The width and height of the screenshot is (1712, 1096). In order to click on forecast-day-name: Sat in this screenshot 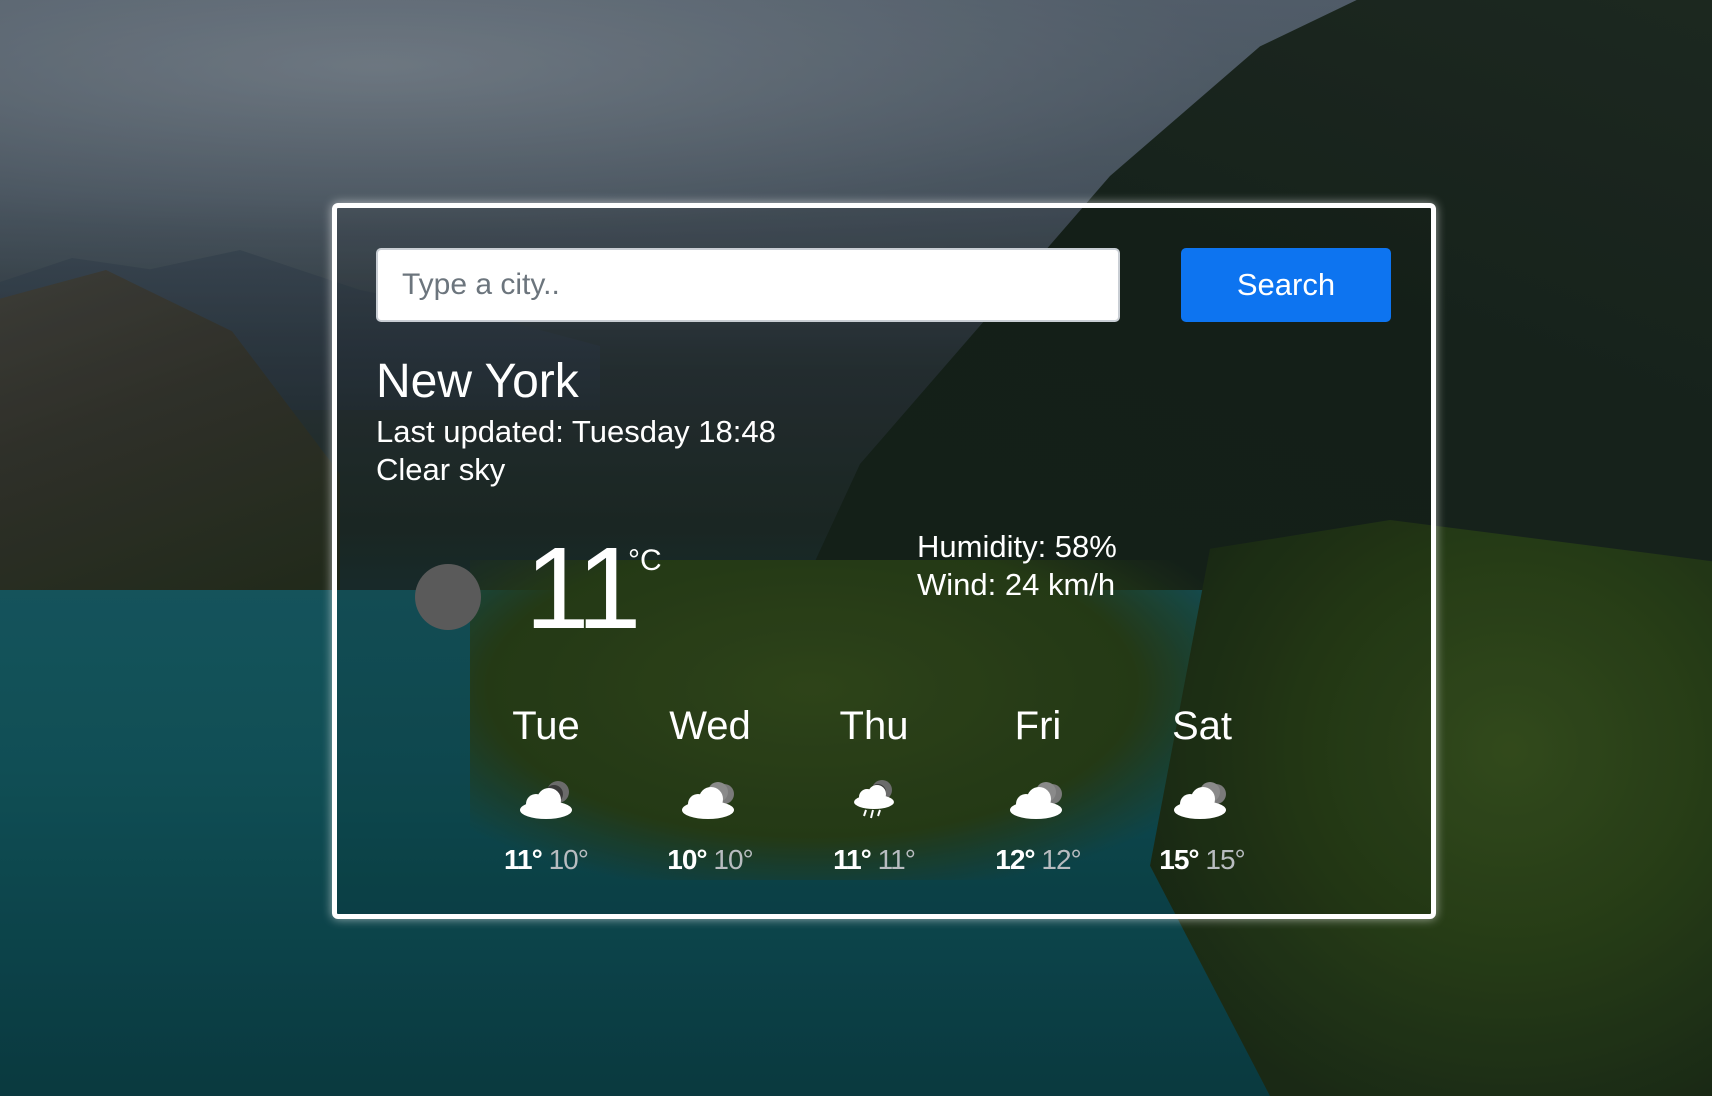, I will do `click(1202, 726)`.